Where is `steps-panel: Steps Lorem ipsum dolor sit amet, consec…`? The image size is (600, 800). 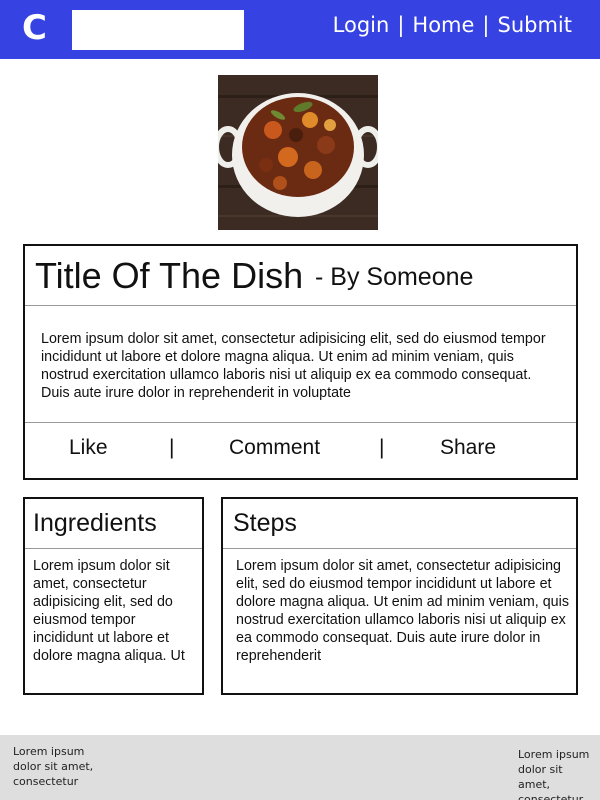
steps-panel: Steps Lorem ipsum dolor sit amet, consec… is located at coordinates (399, 596).